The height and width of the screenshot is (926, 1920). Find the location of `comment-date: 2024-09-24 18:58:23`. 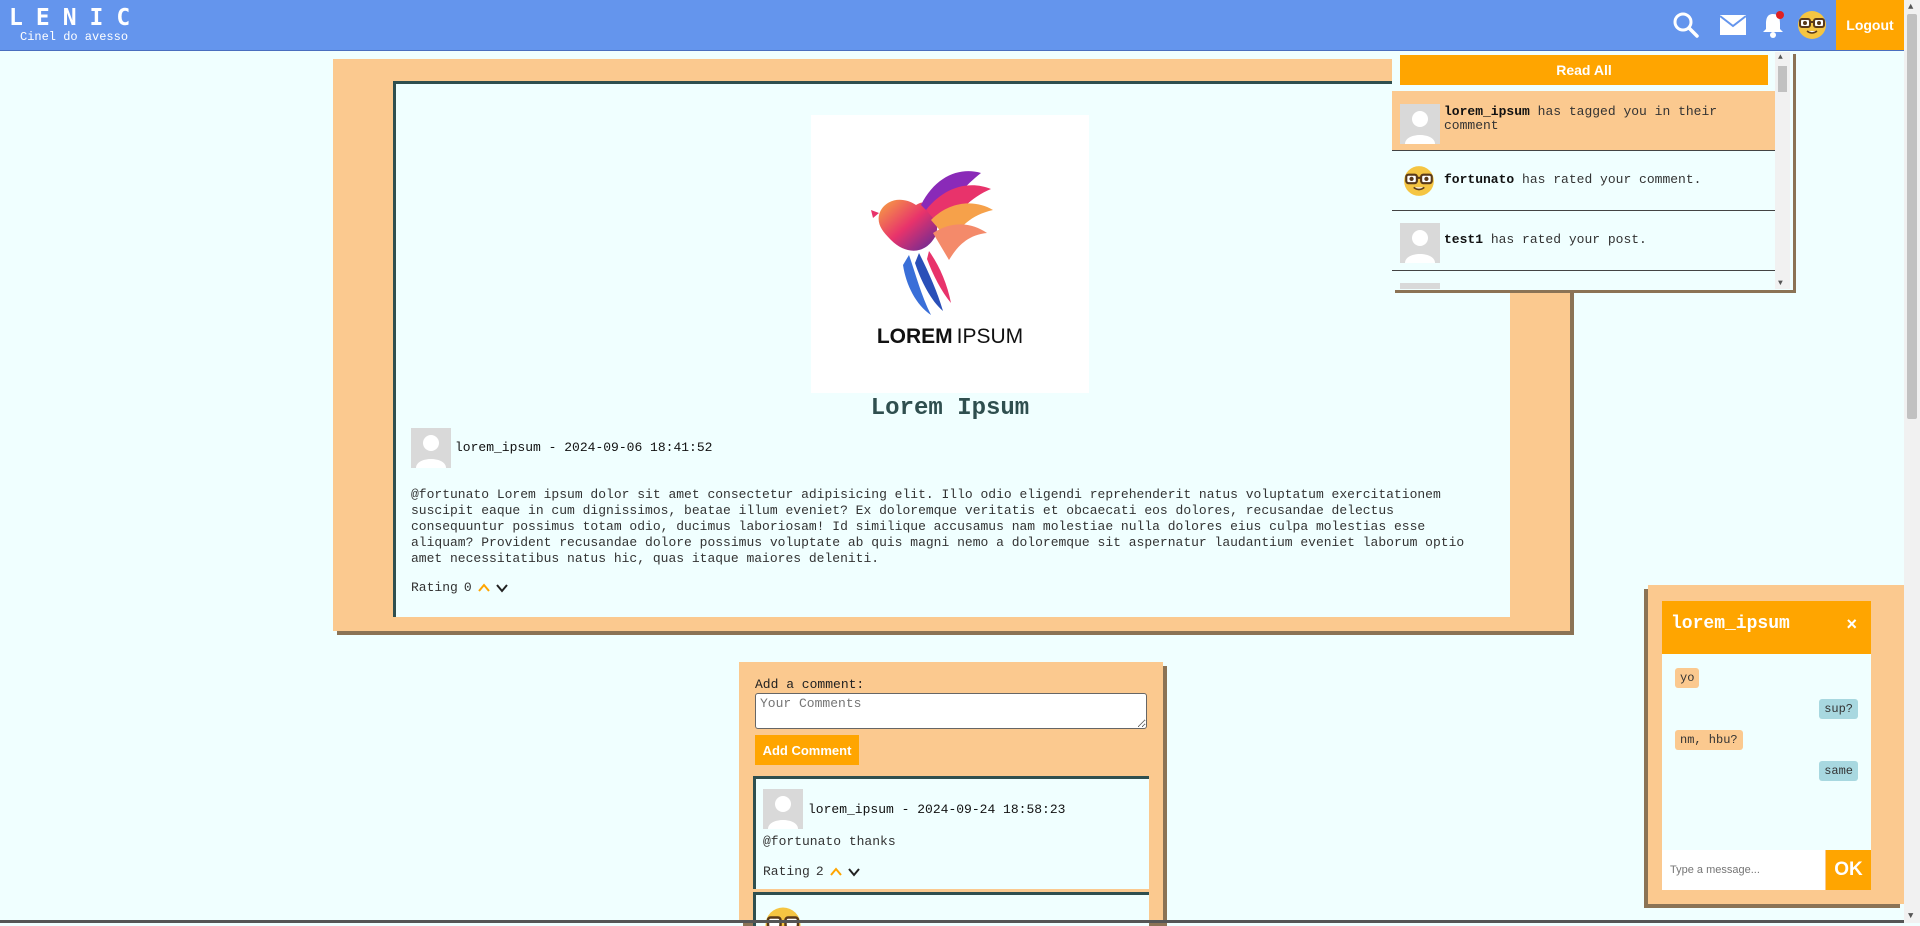

comment-date: 2024-09-24 18:58:23 is located at coordinates (991, 809).